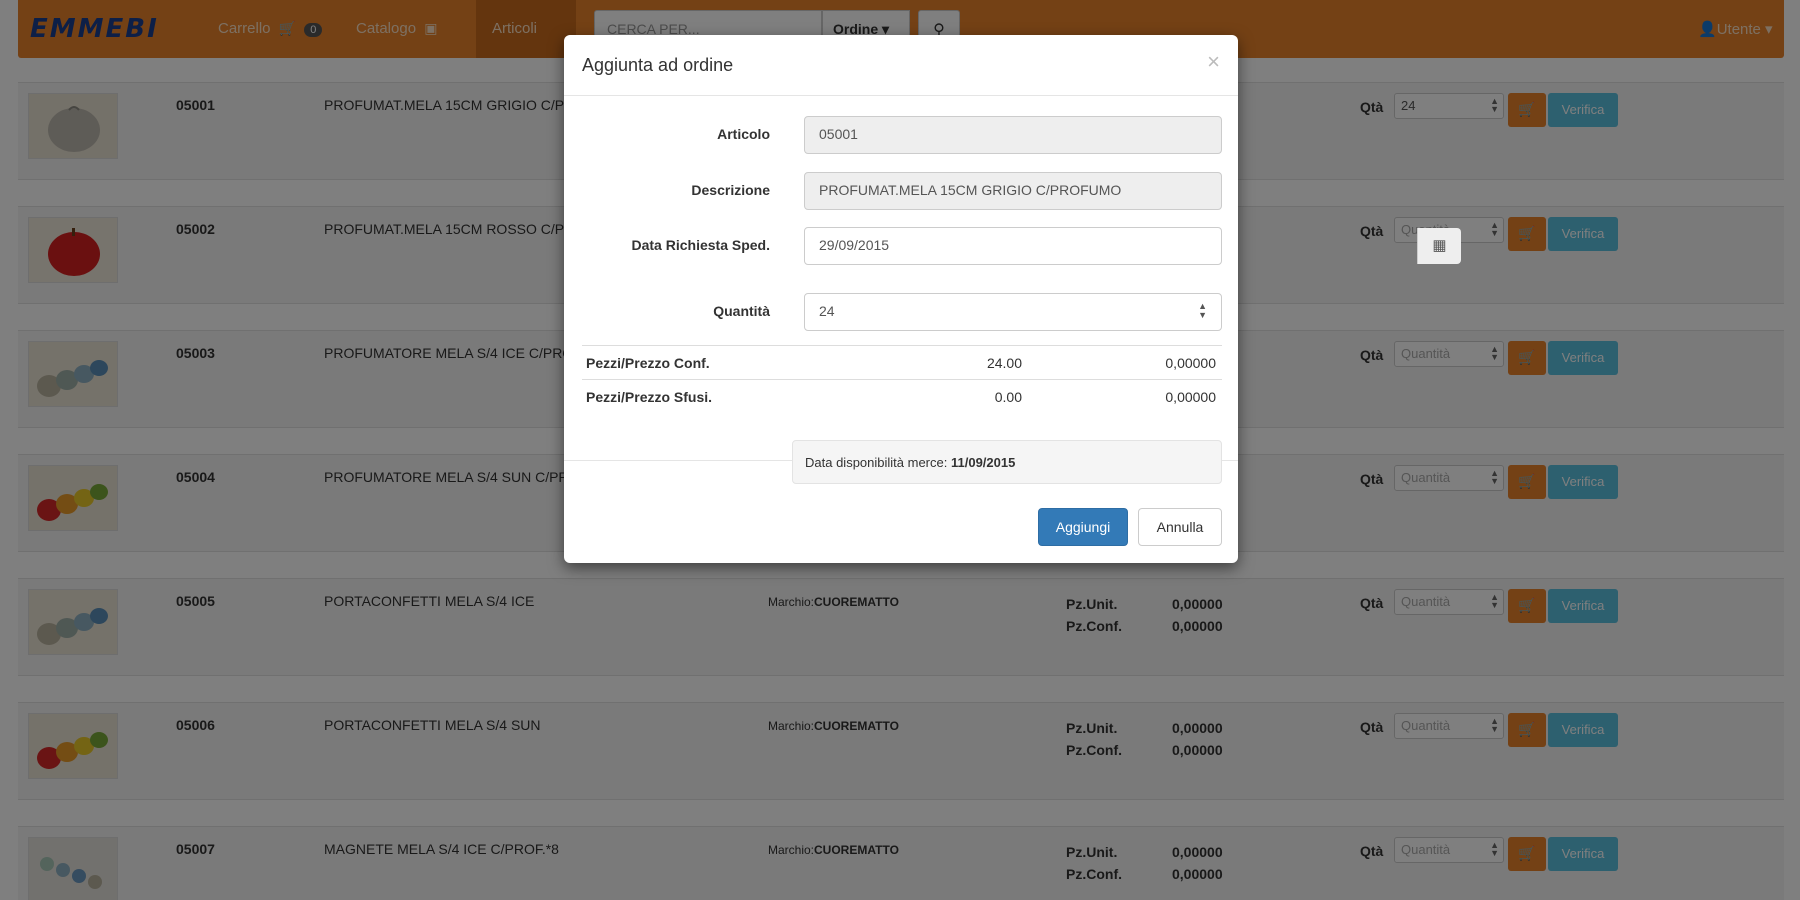 The width and height of the screenshot is (1800, 900). Describe the element at coordinates (1013, 191) in the screenshot. I see `descrizione-field: PROFUMAT.MELA 15CM GRIGIO C/PROFUMO` at that location.